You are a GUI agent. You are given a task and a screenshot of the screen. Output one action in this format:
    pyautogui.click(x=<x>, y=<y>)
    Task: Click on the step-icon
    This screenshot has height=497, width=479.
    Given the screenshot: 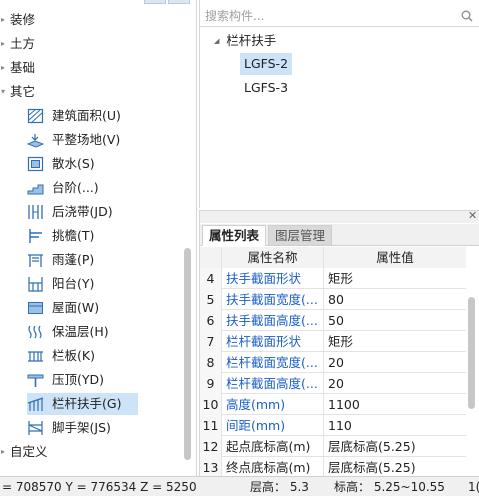 What is the action you would take?
    pyautogui.click(x=35, y=189)
    